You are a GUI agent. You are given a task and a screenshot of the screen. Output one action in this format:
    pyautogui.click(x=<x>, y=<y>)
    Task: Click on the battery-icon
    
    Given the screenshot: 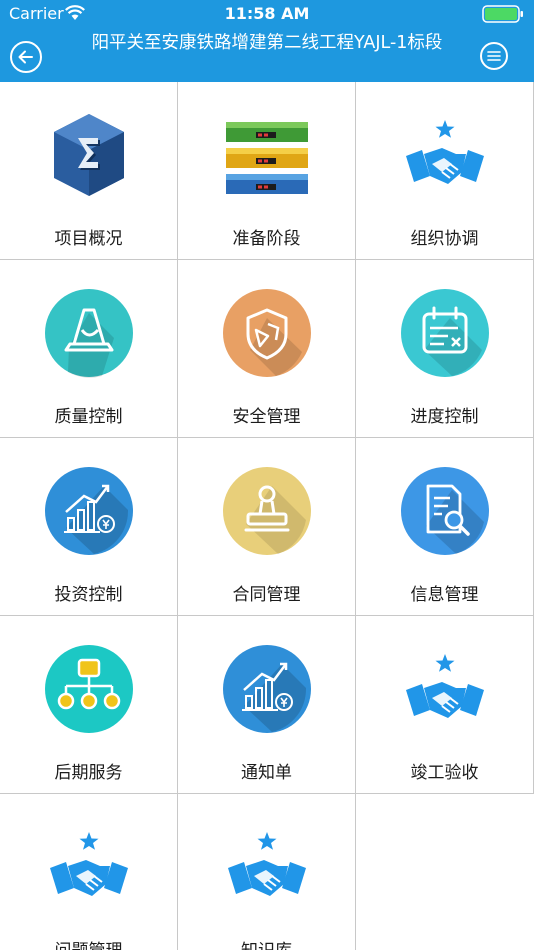 What is the action you would take?
    pyautogui.click(x=502, y=14)
    